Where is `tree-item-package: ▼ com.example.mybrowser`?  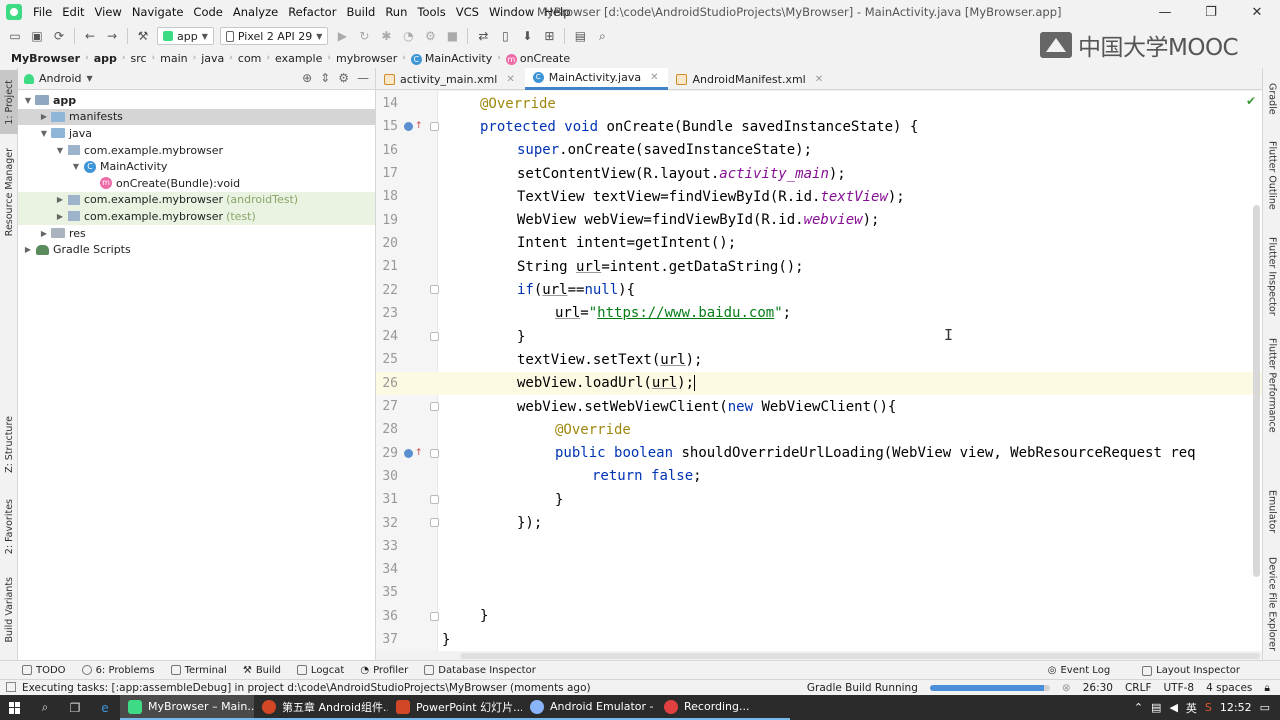
tree-item-package: ▼ com.example.mybrowser is located at coordinates (196, 150).